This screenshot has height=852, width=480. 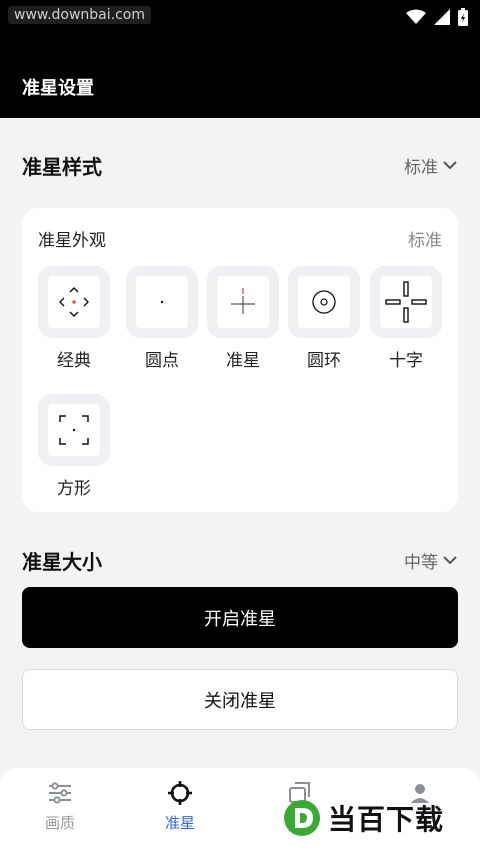 What do you see at coordinates (442, 17) in the screenshot?
I see `signal-icon` at bounding box center [442, 17].